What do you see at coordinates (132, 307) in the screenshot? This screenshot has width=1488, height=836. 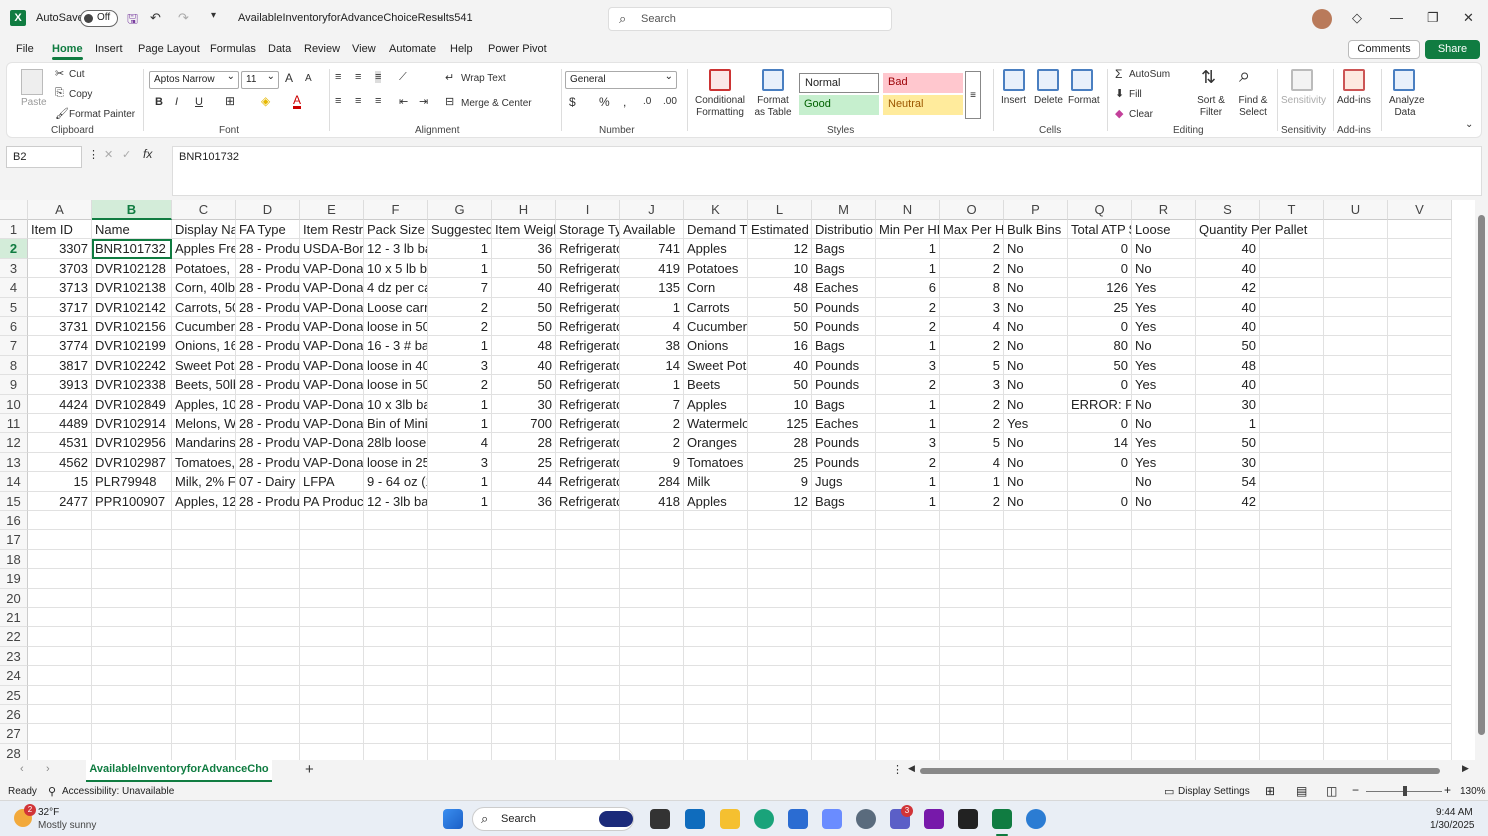 I see `table-cell: DVR102142` at bounding box center [132, 307].